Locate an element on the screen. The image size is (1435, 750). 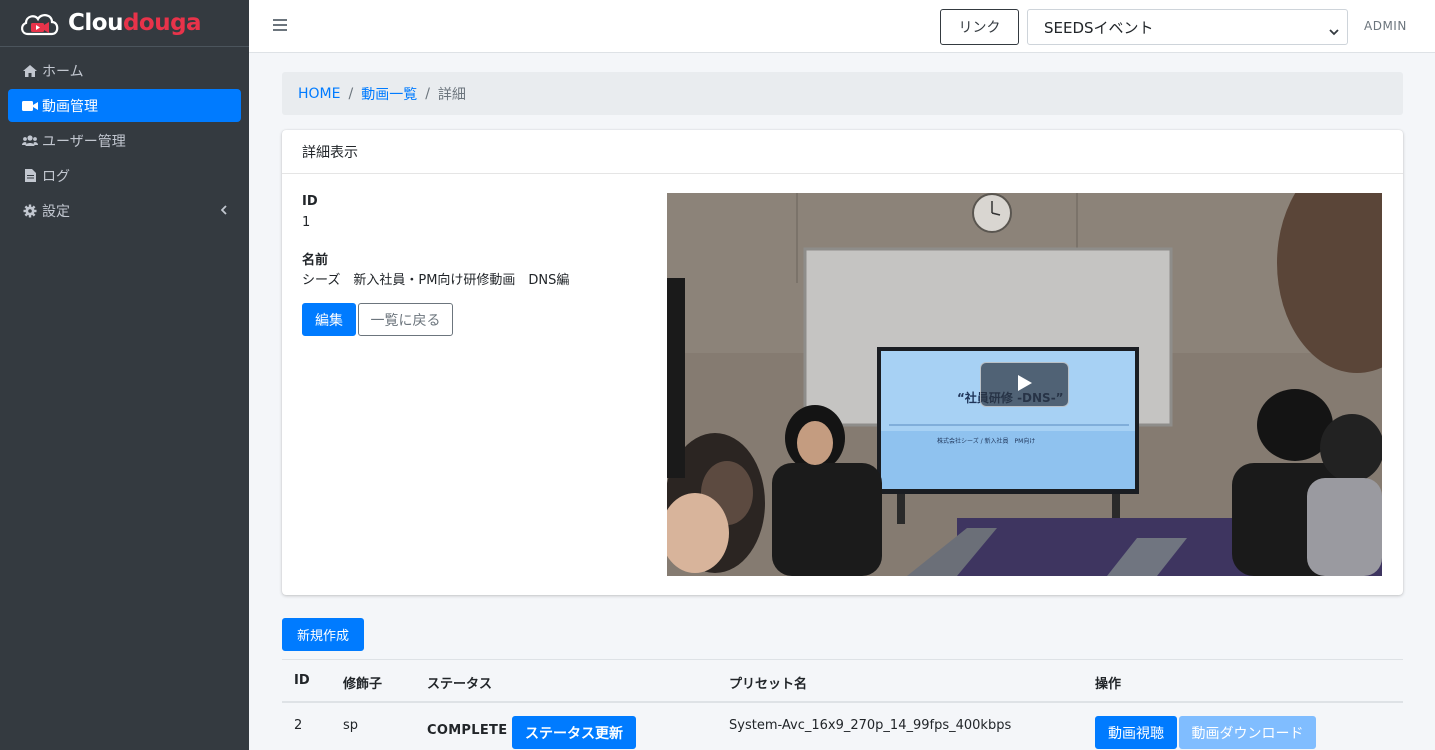
sidebar-item-user-management: ユーザー管理 is located at coordinates (124, 140).